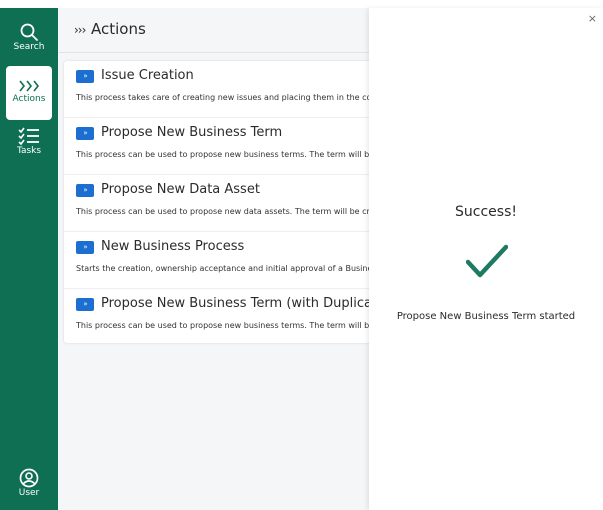 This screenshot has width=603, height=510. Describe the element at coordinates (592, 18) in the screenshot. I see `close-button: ×` at that location.